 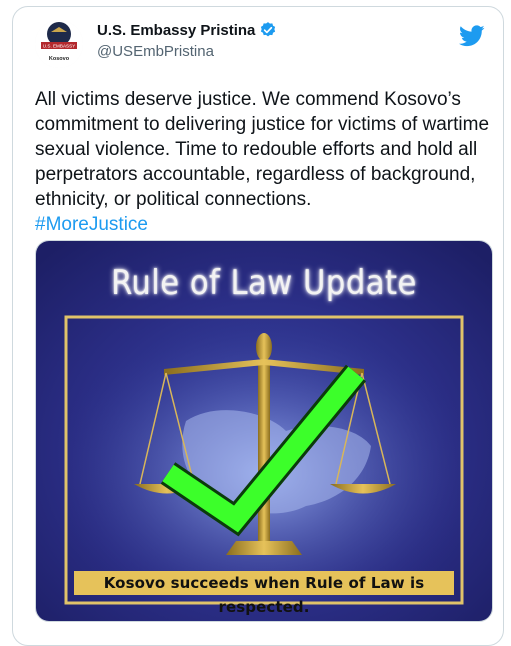 I want to click on avatar-label-bottom: Kosovo, so click(x=59, y=59).